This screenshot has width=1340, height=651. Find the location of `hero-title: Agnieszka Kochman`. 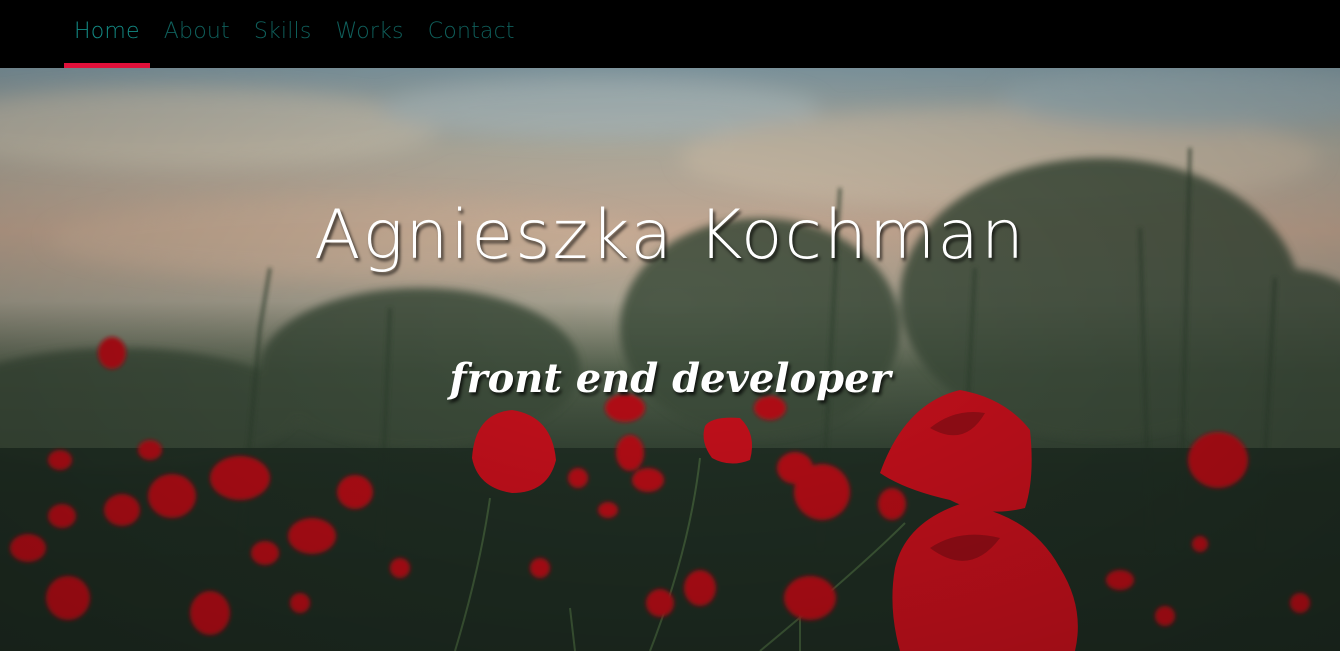

hero-title: Agnieszka Kochman is located at coordinates (670, 235).